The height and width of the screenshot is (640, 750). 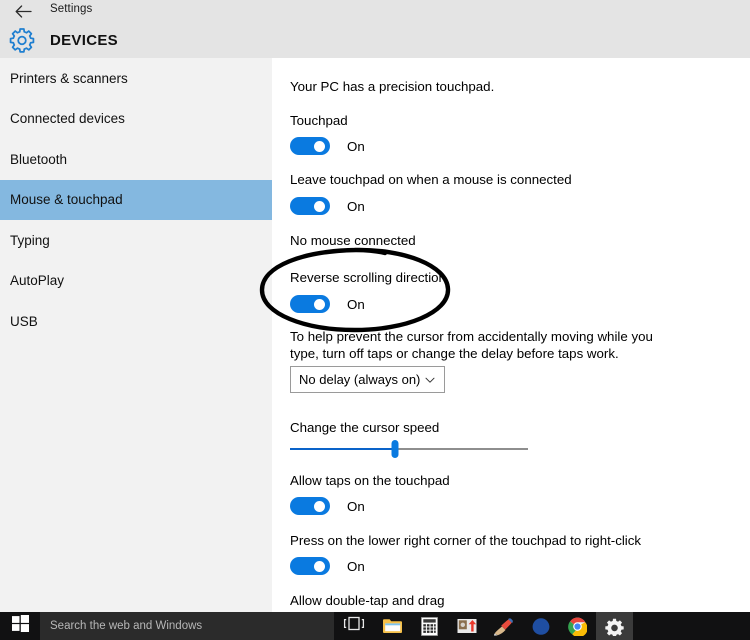 I want to click on slider-track-fill, so click(x=342, y=449).